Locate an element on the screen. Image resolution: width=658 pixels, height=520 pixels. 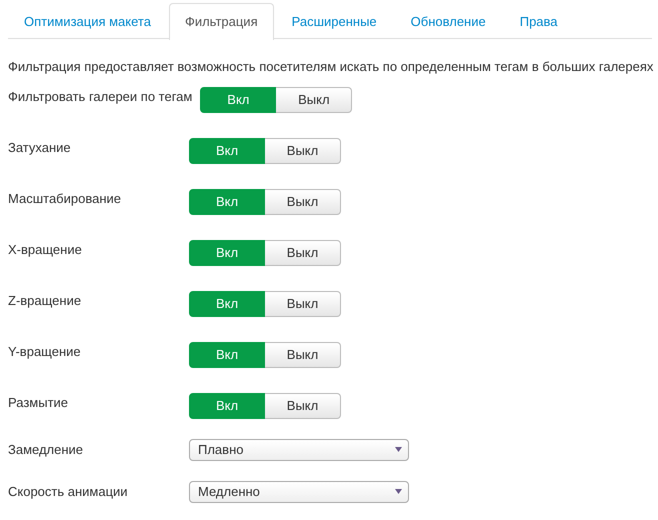
setting-label: Масштабирование is located at coordinates (65, 199).